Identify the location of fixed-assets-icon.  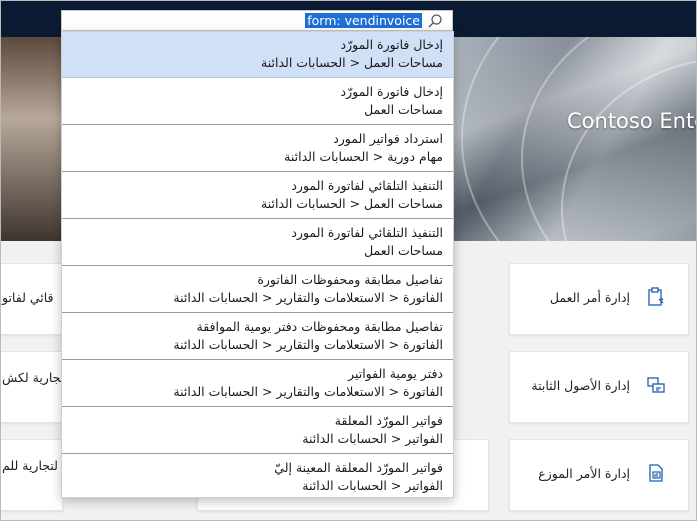
(656, 385).